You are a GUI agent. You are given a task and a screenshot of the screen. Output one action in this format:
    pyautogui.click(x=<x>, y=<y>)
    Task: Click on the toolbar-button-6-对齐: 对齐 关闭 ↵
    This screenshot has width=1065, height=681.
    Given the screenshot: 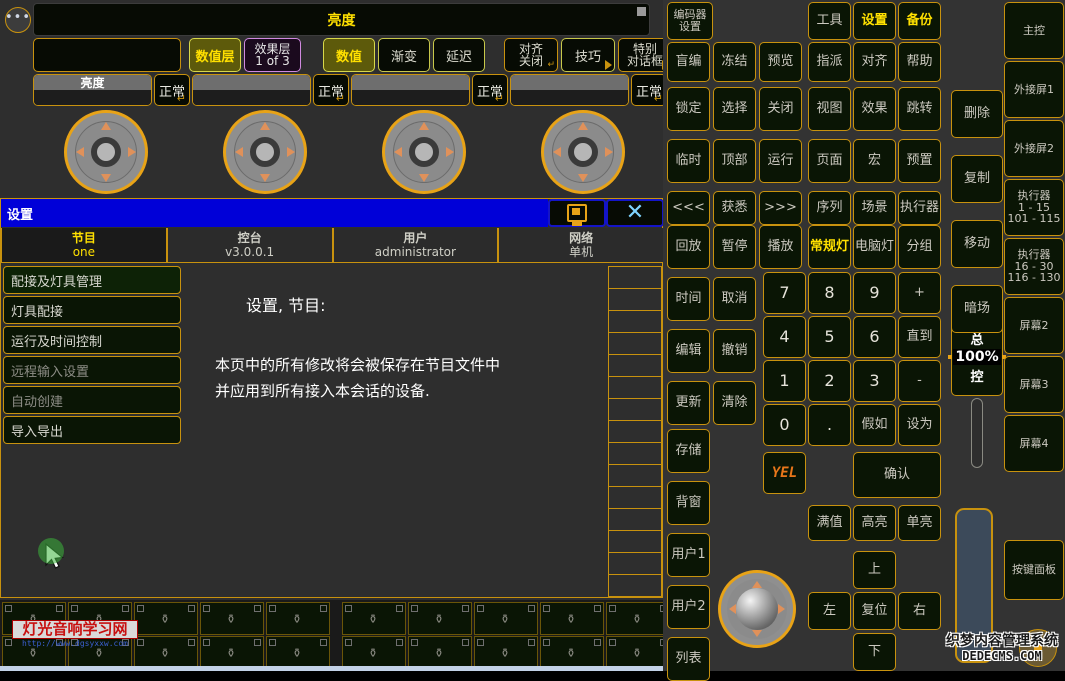 What is the action you would take?
    pyautogui.click(x=531, y=55)
    